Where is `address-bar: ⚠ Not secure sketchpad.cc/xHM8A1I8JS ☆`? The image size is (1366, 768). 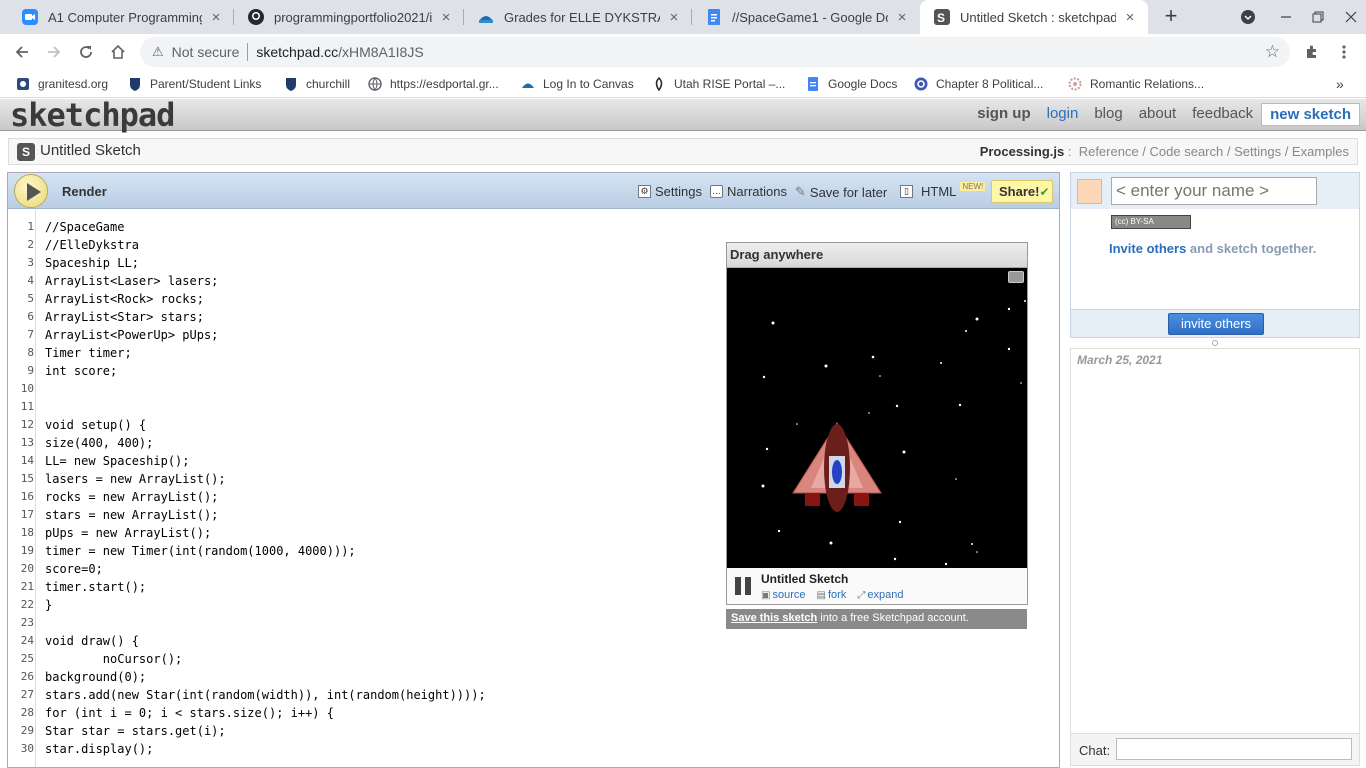 address-bar: ⚠ Not secure sketchpad.cc/xHM8A1I8JS ☆ is located at coordinates (715, 52).